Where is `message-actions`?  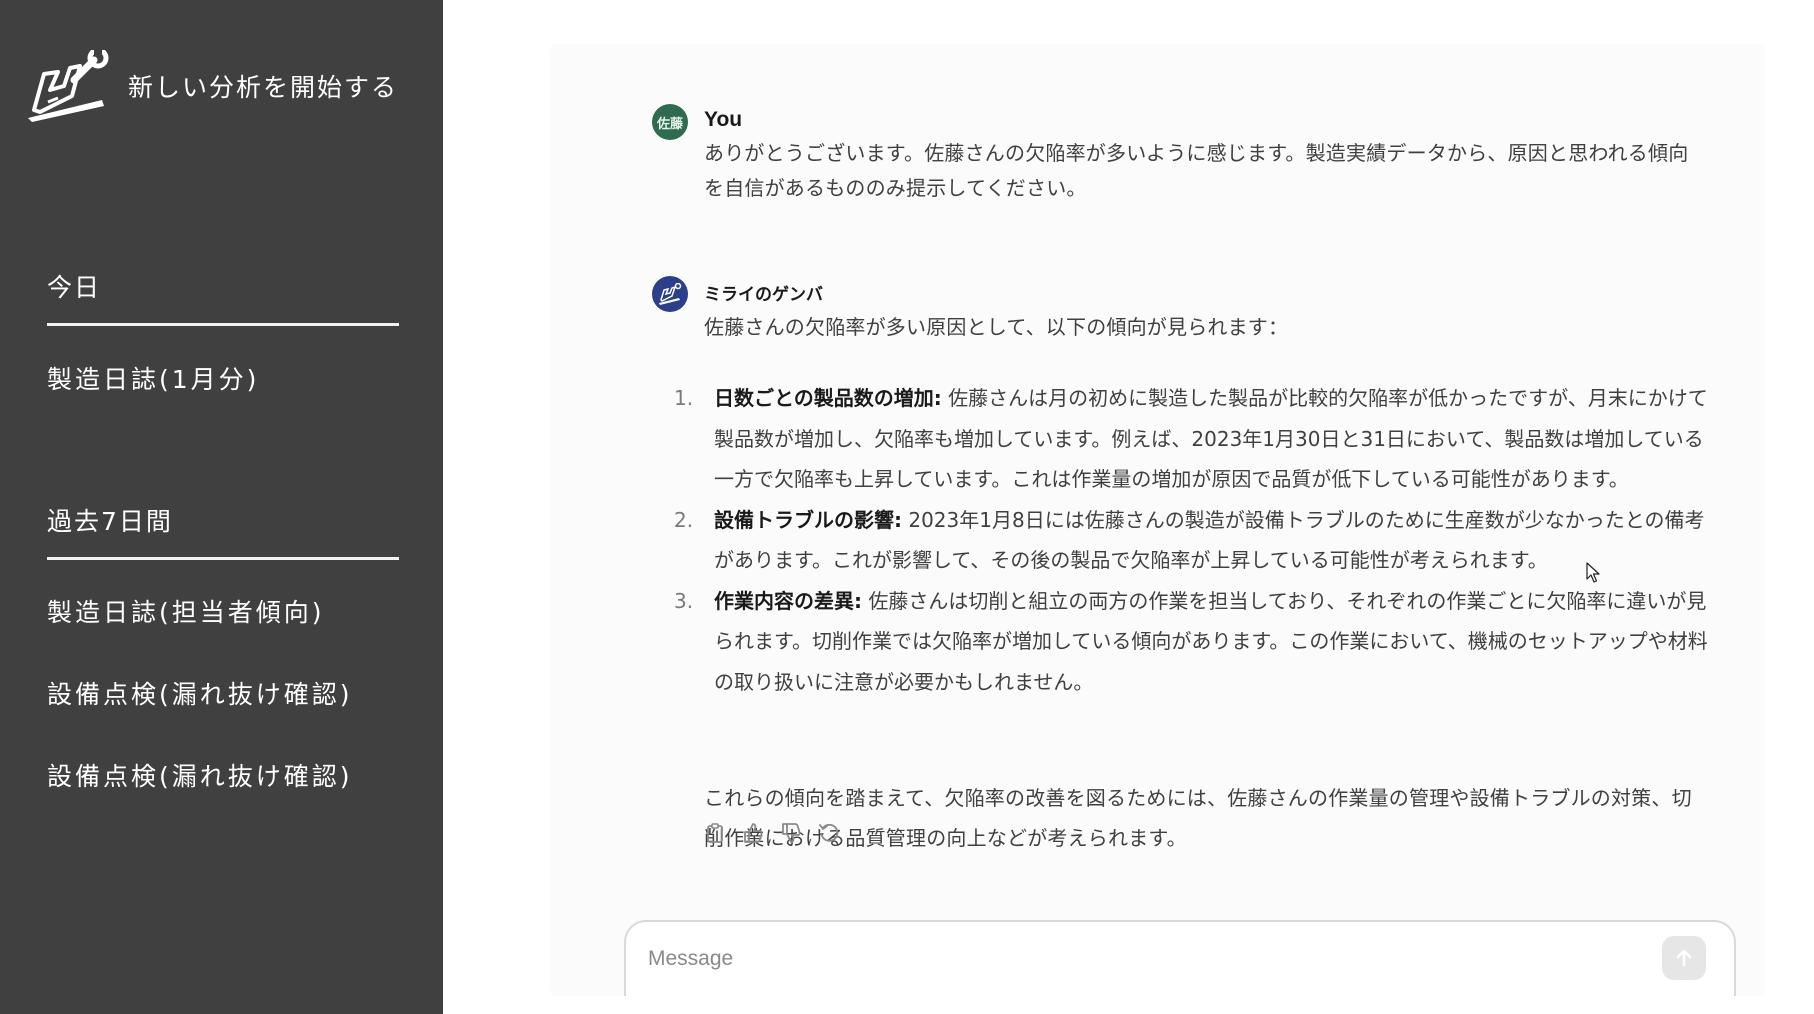
message-actions is located at coordinates (772, 833).